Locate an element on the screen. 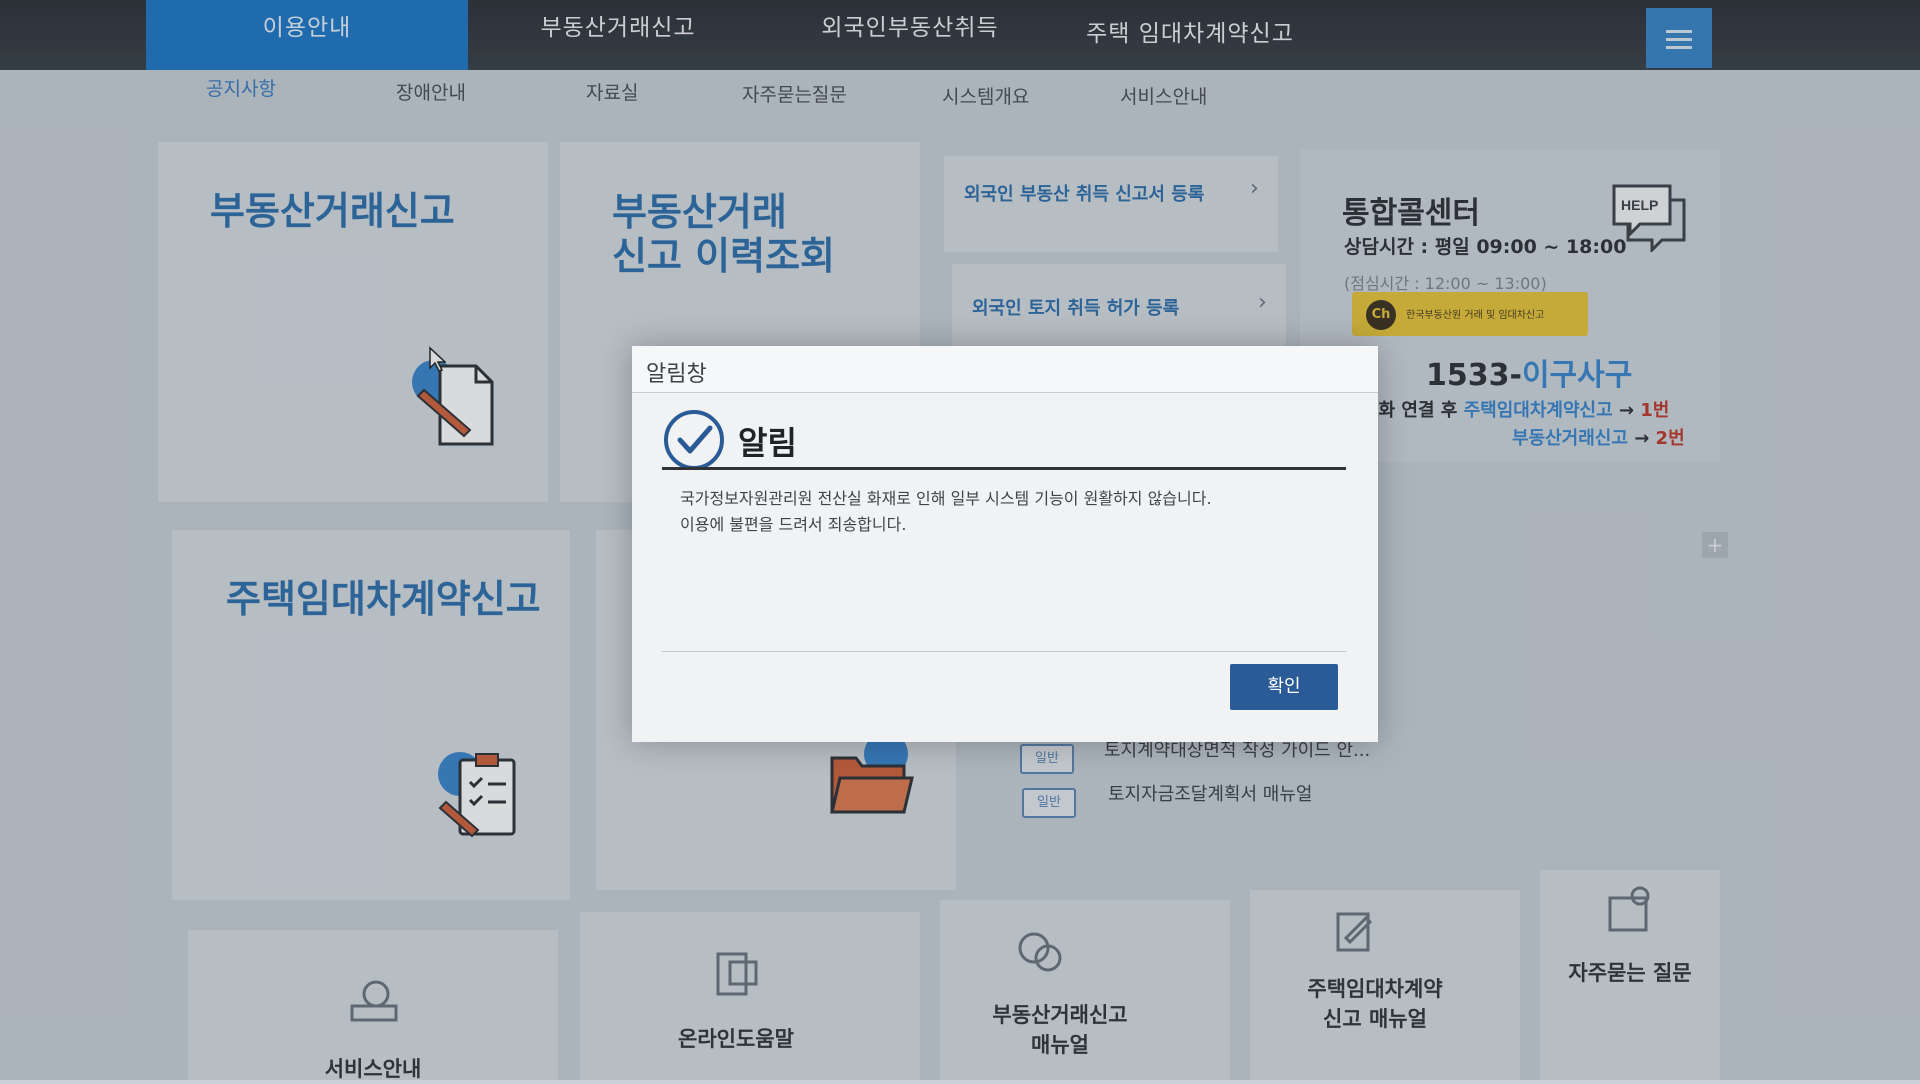 This screenshot has width=1920, height=1084. dialog-window-title: 알림창 is located at coordinates (676, 374).